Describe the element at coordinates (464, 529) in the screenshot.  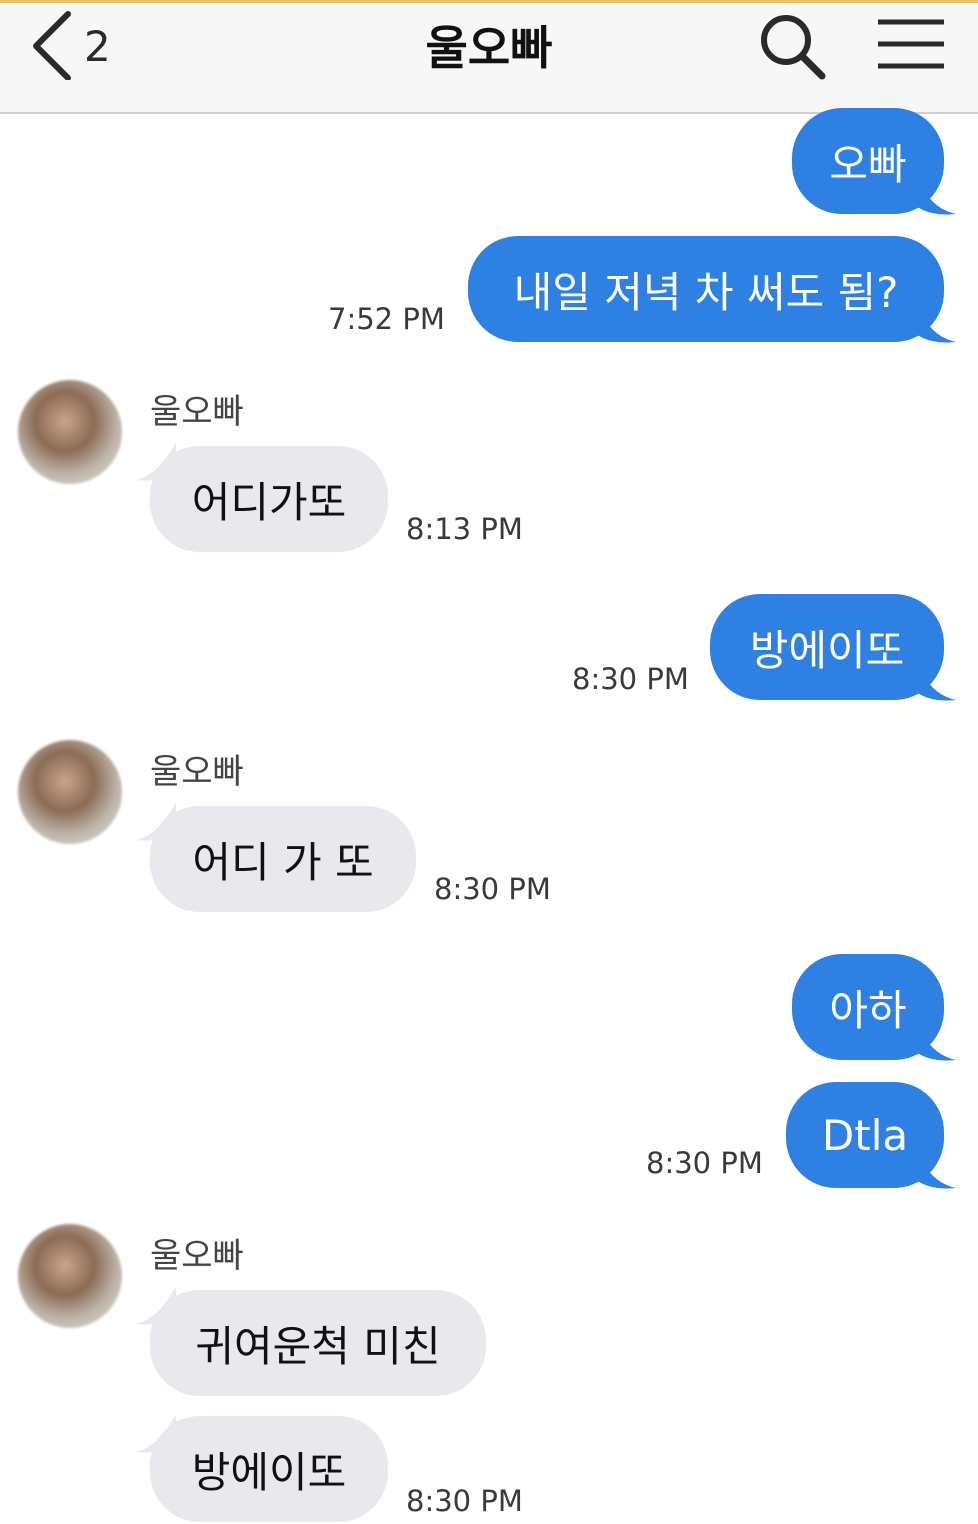
I see `message-timestamp: 8:13 PM` at that location.